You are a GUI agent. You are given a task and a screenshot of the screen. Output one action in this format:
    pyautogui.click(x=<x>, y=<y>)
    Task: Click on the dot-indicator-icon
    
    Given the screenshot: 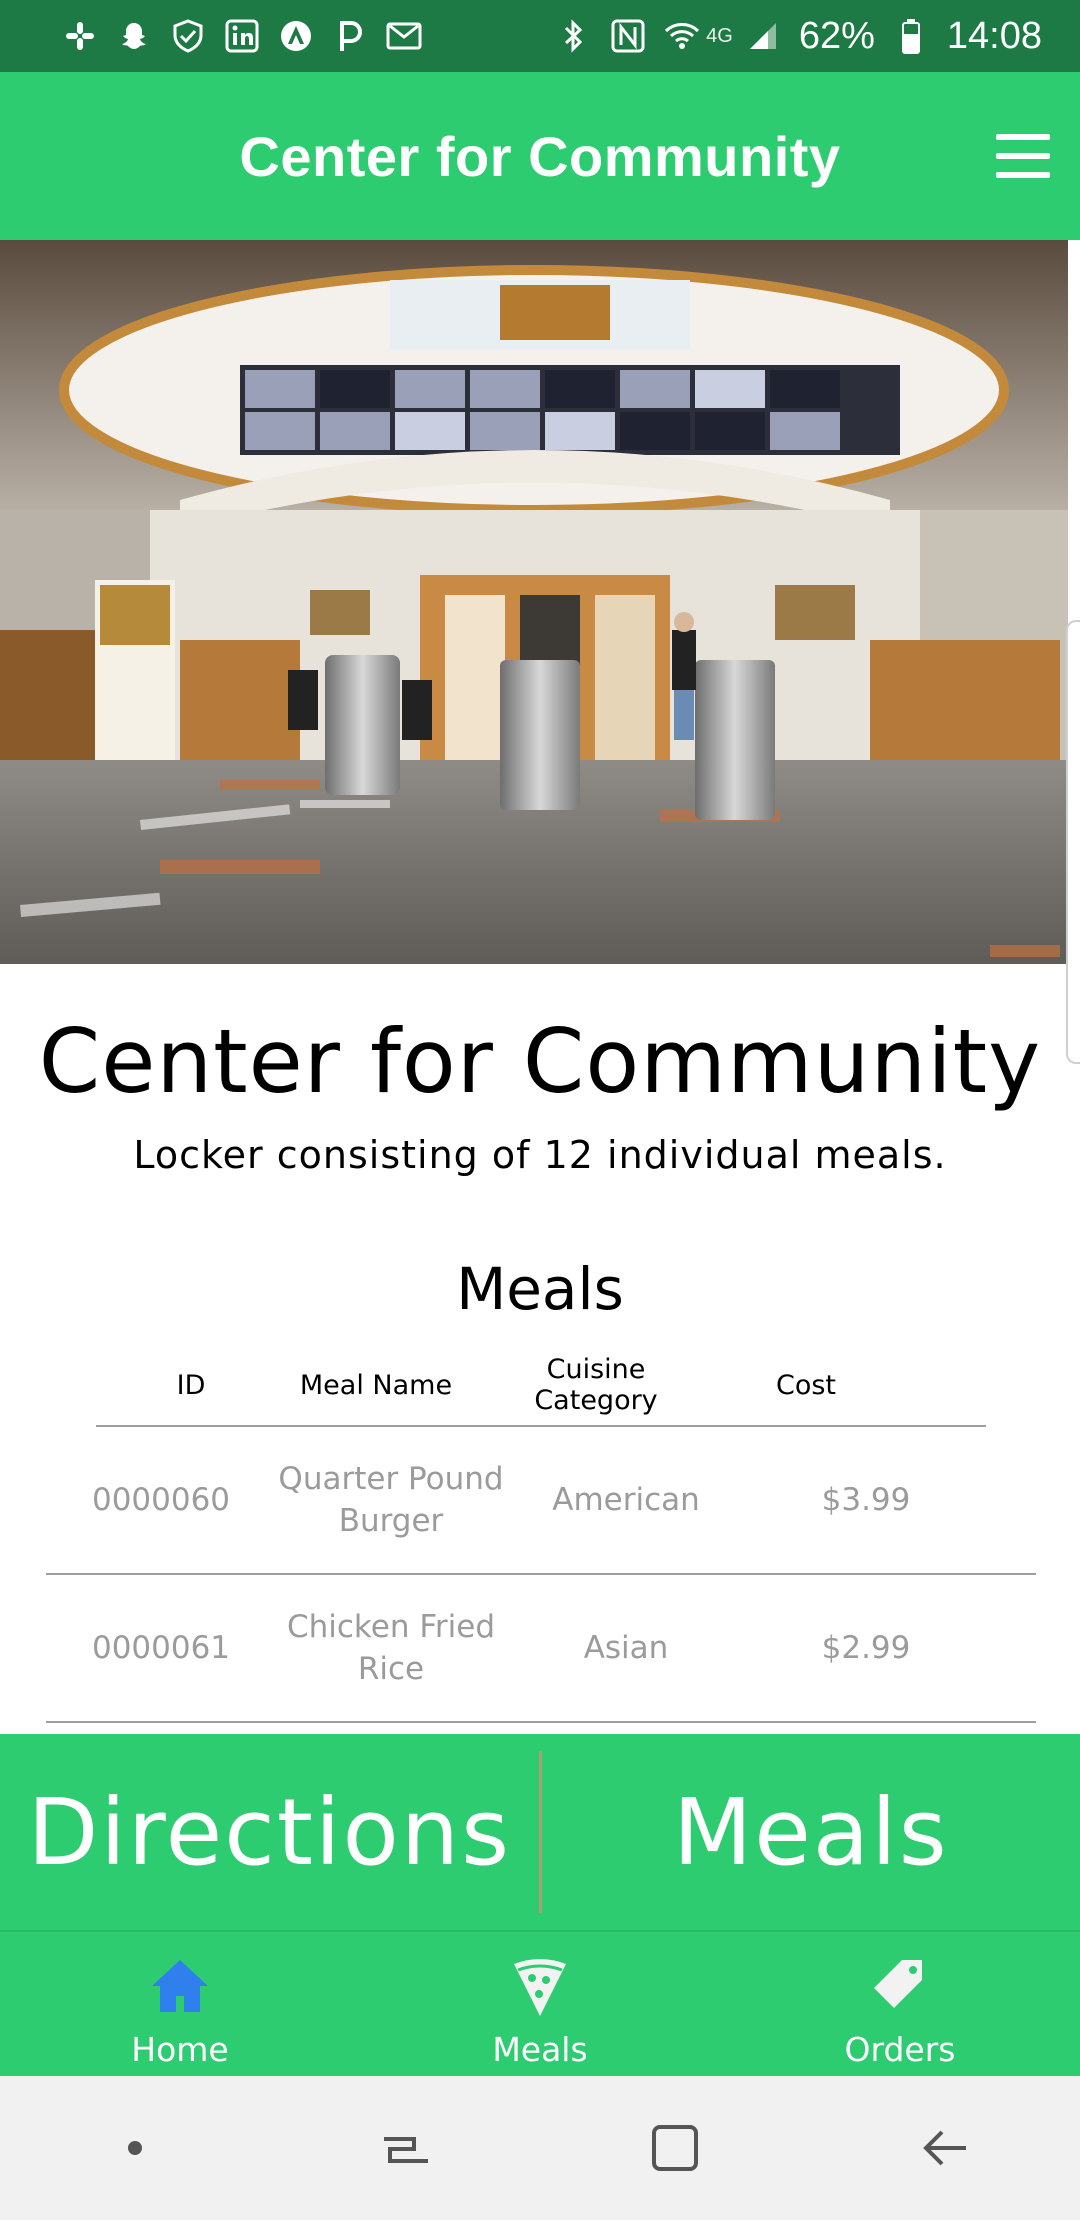 What is the action you would take?
    pyautogui.click(x=135, y=2148)
    